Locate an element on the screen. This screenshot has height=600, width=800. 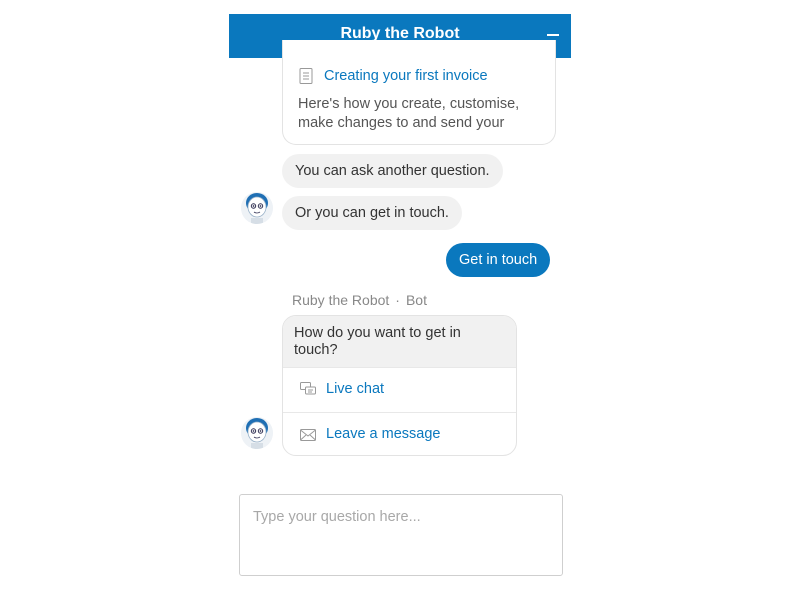
sender-label: Ruby the Robot · Bot is located at coordinates (359, 300).